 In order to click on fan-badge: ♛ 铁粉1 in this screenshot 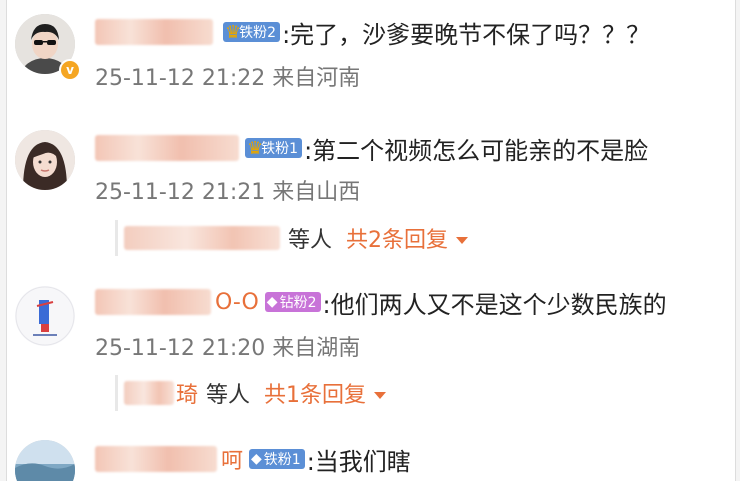, I will do `click(274, 148)`.